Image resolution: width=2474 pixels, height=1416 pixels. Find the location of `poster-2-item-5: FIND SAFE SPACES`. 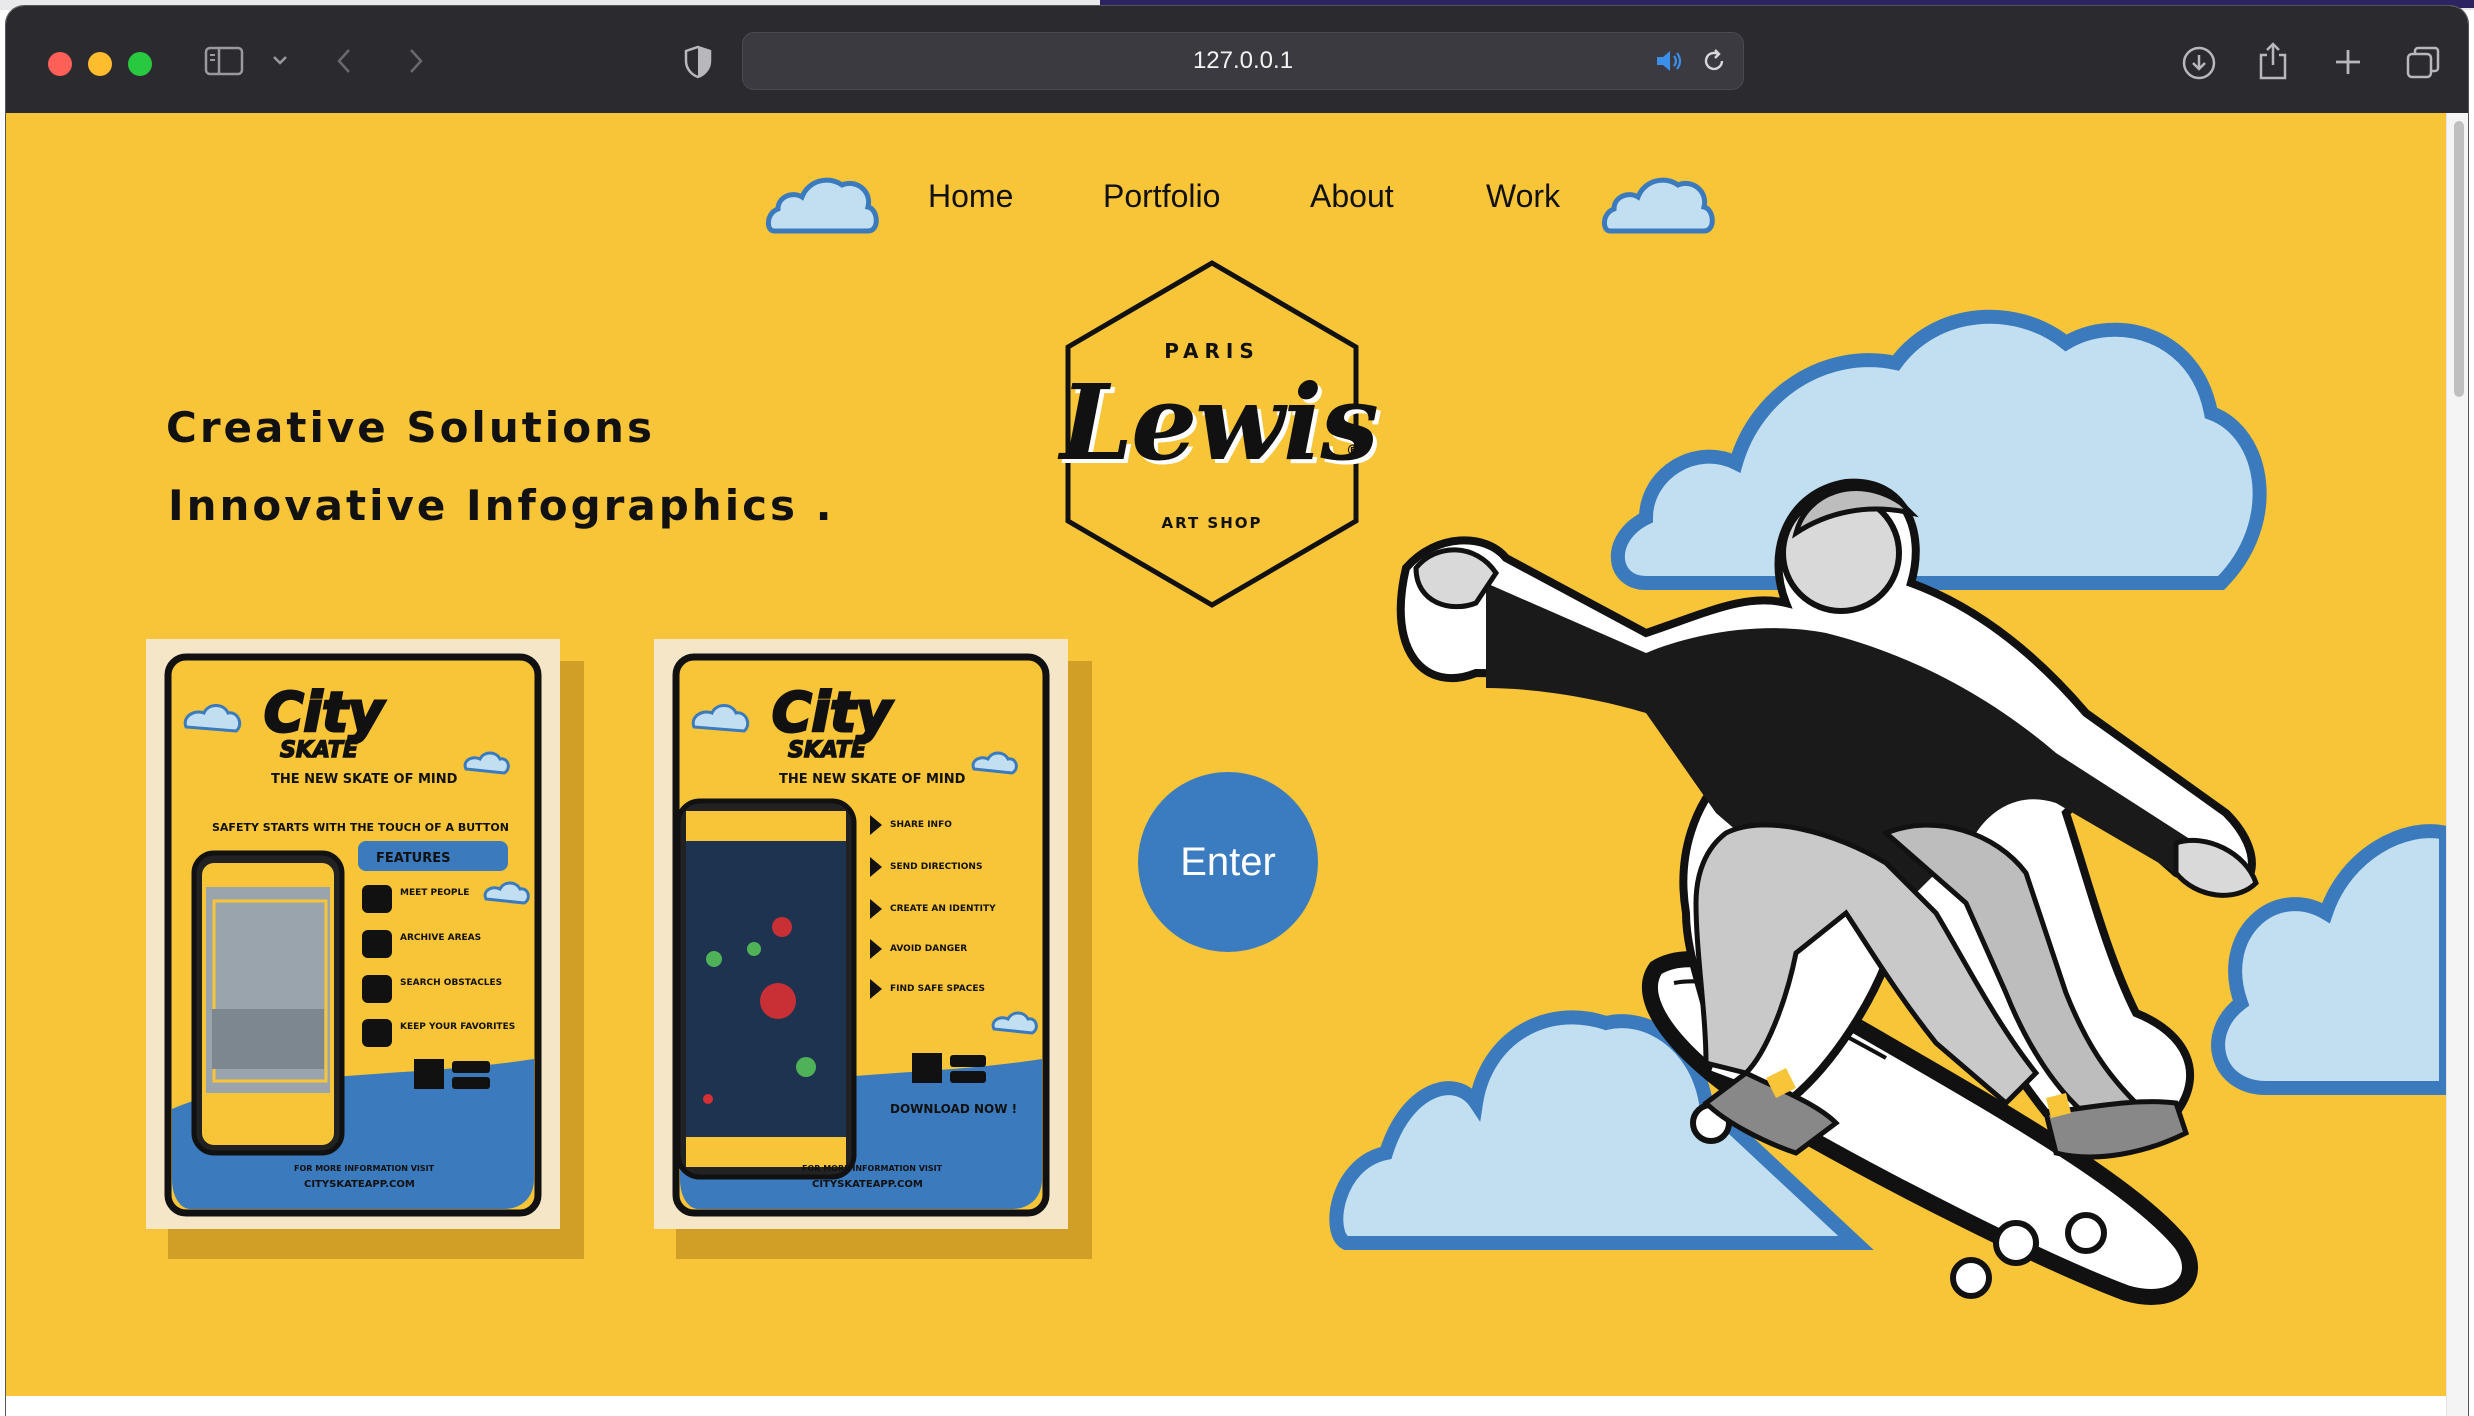

poster-2-item-5: FIND SAFE SPACES is located at coordinates (937, 989).